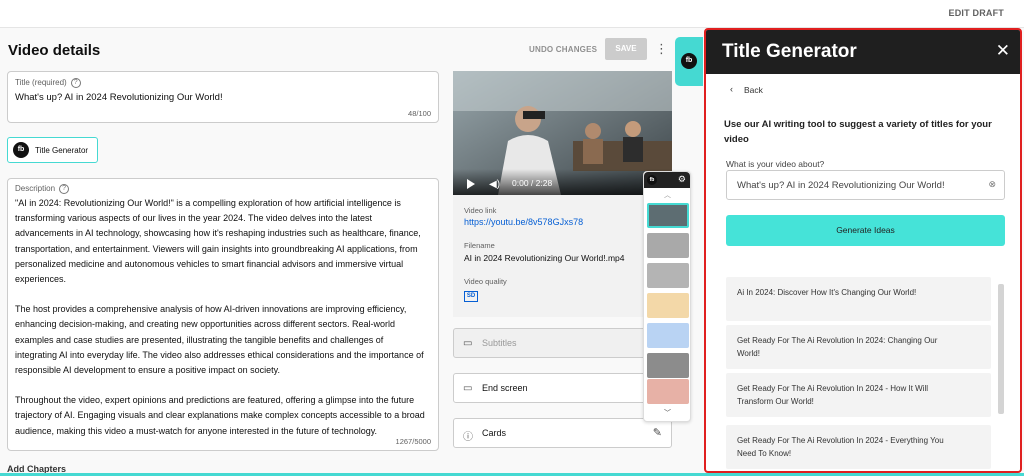  I want to click on video-link: https://youtu.be/8v578GJxs78, so click(523, 222).